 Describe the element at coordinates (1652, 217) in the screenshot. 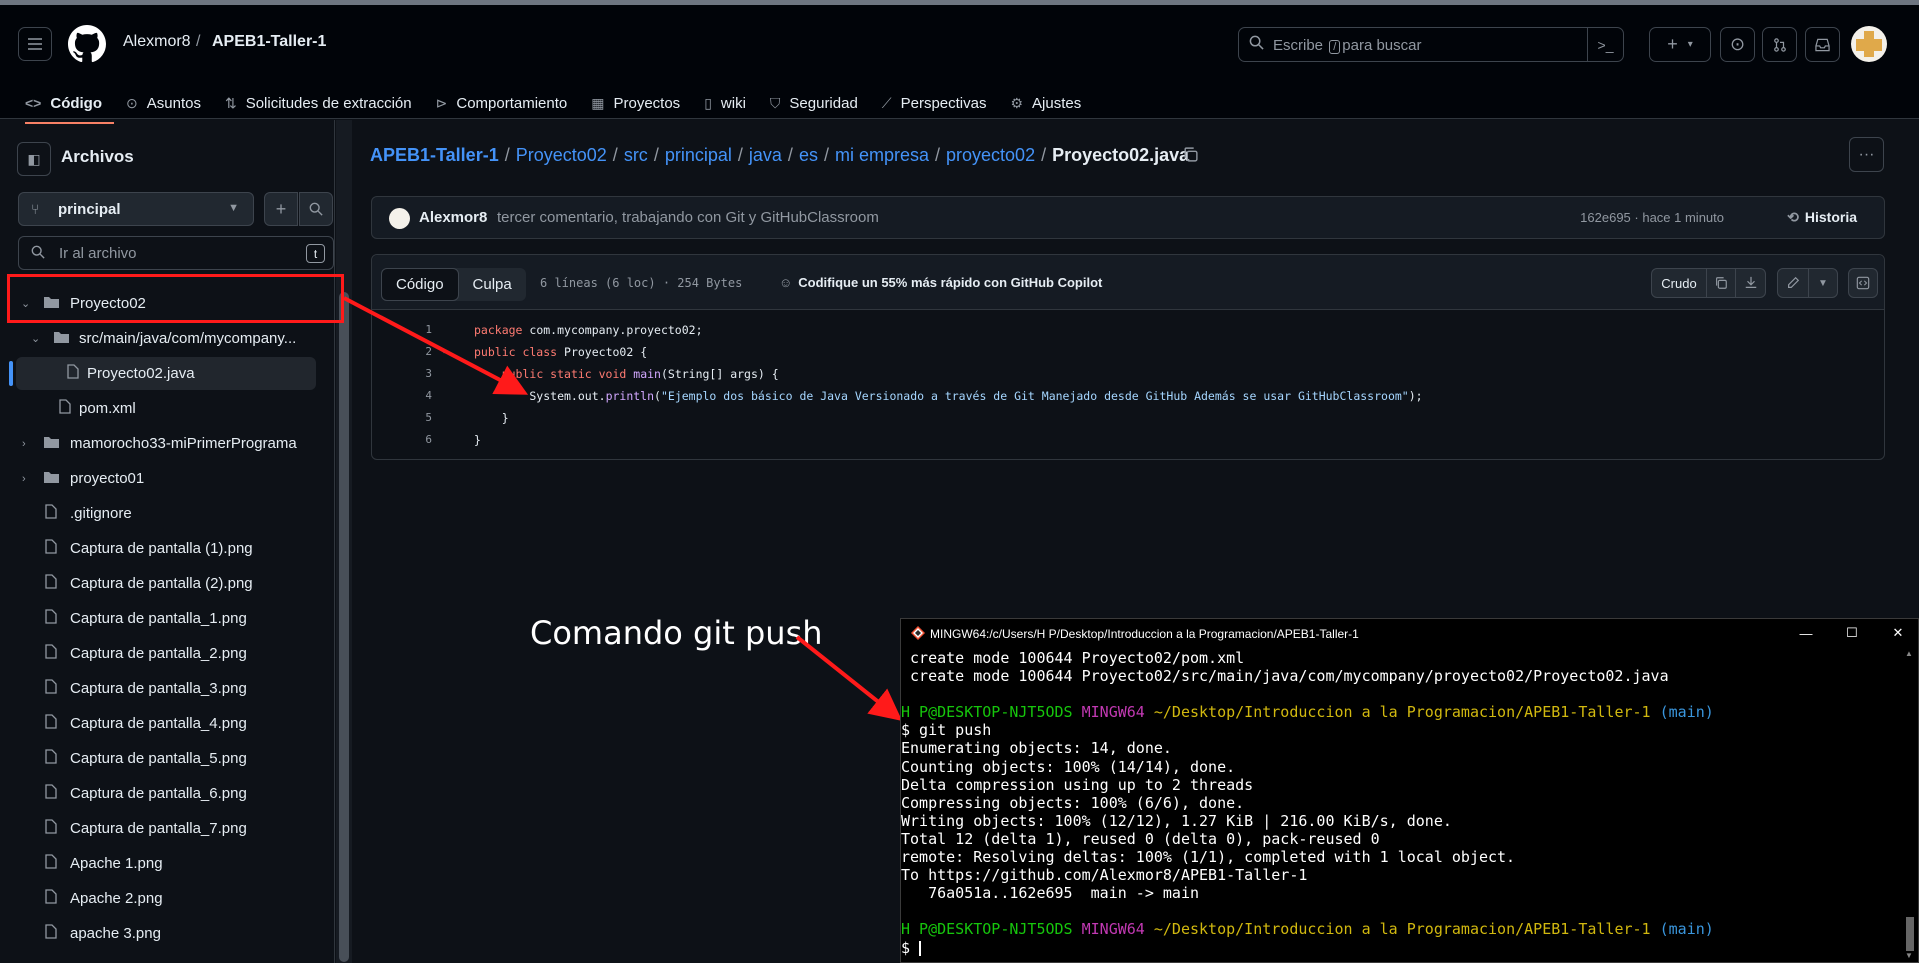

I see `commit-hash-time: 162e695 · hace 1 minuto` at that location.